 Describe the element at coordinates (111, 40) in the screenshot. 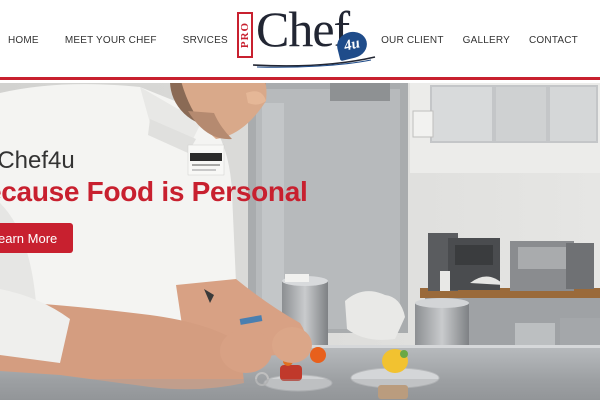

I see `nav-meet-your-chef-link: MEET YOUR CHEF` at that location.